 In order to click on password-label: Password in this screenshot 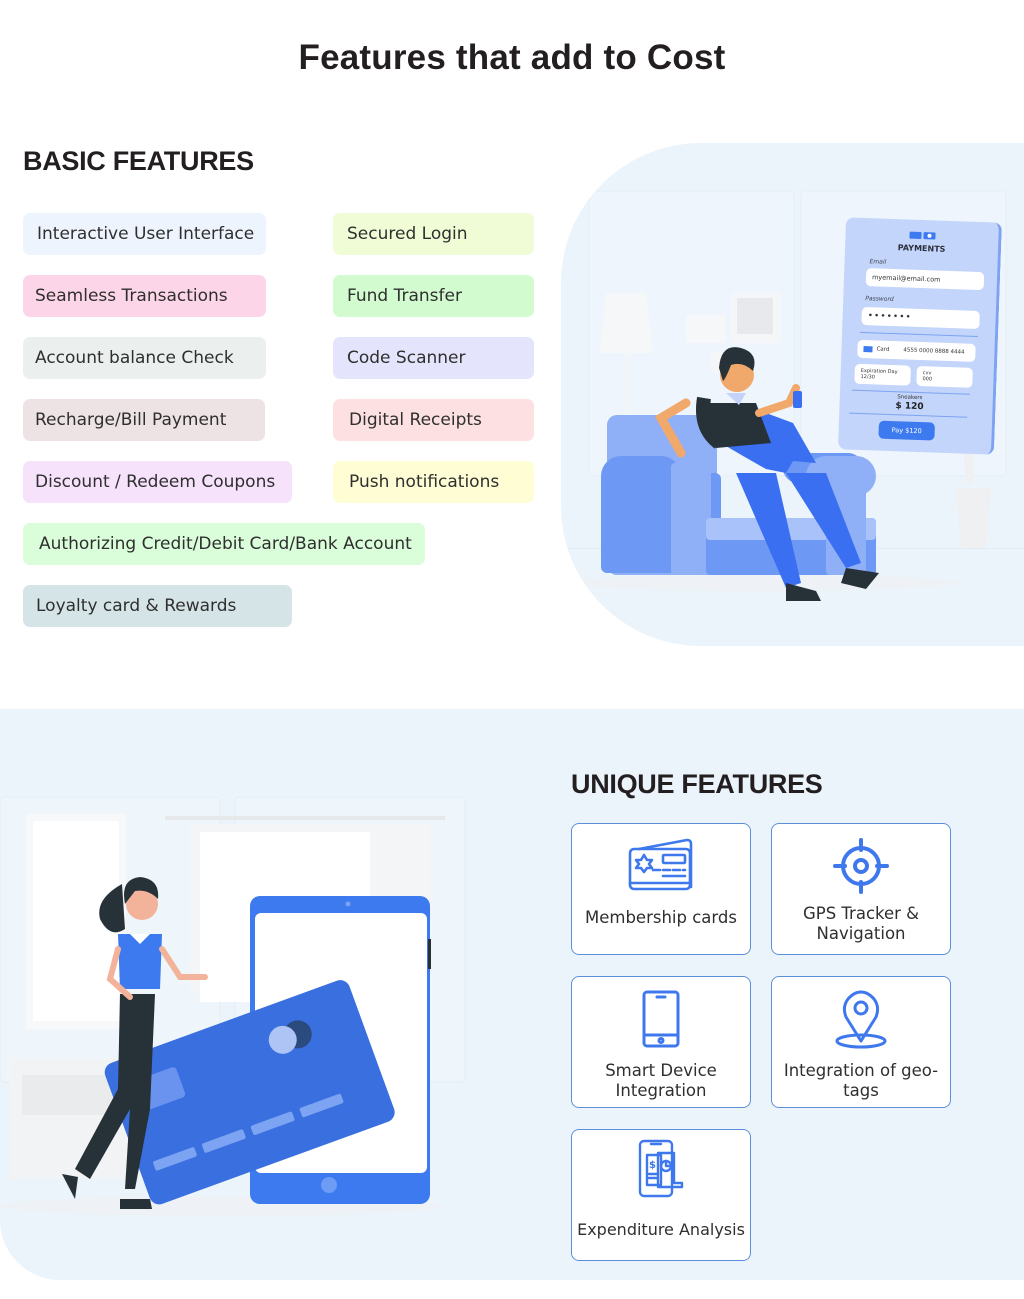, I will do `click(879, 299)`.